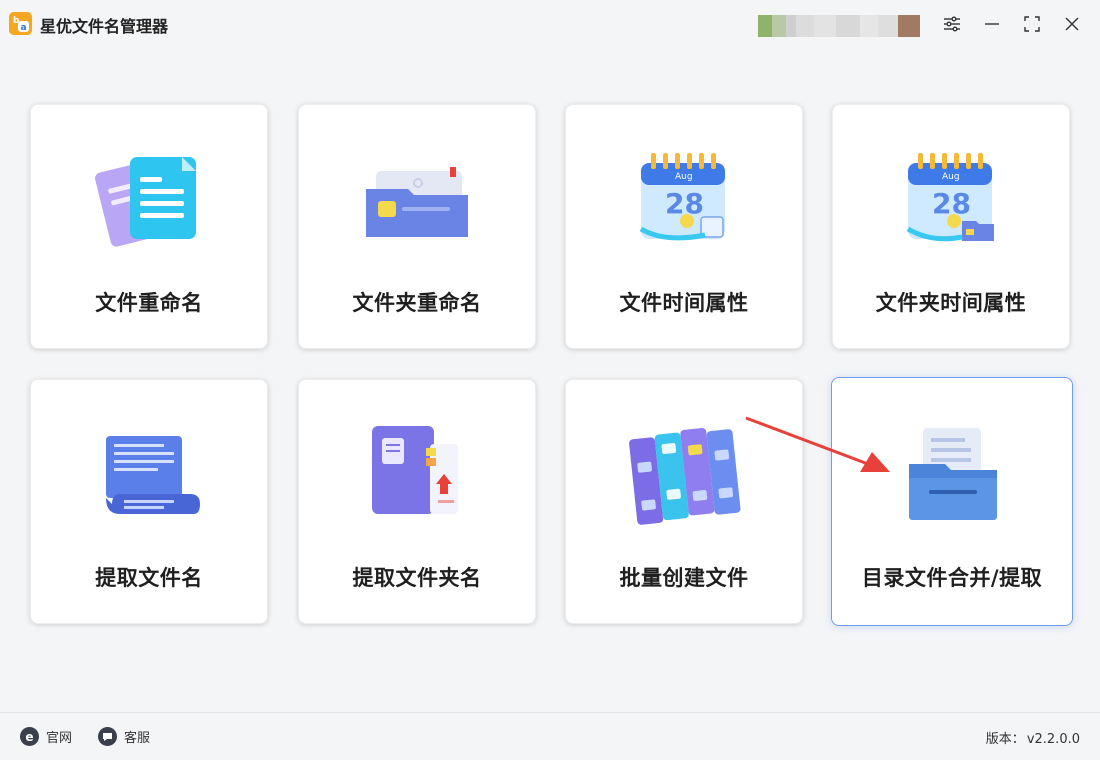  I want to click on card-file-time: Aug 28 文件时间属性, so click(684, 226).